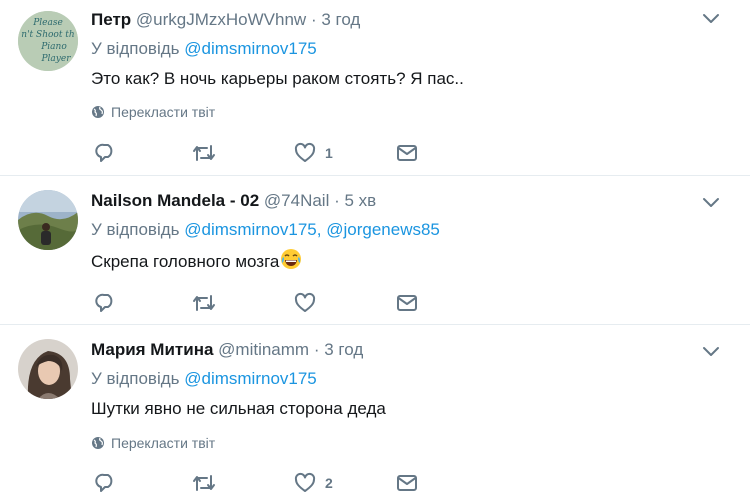 The height and width of the screenshot is (500, 750). Describe the element at coordinates (260, 303) in the screenshot. I see `action-bar` at that location.